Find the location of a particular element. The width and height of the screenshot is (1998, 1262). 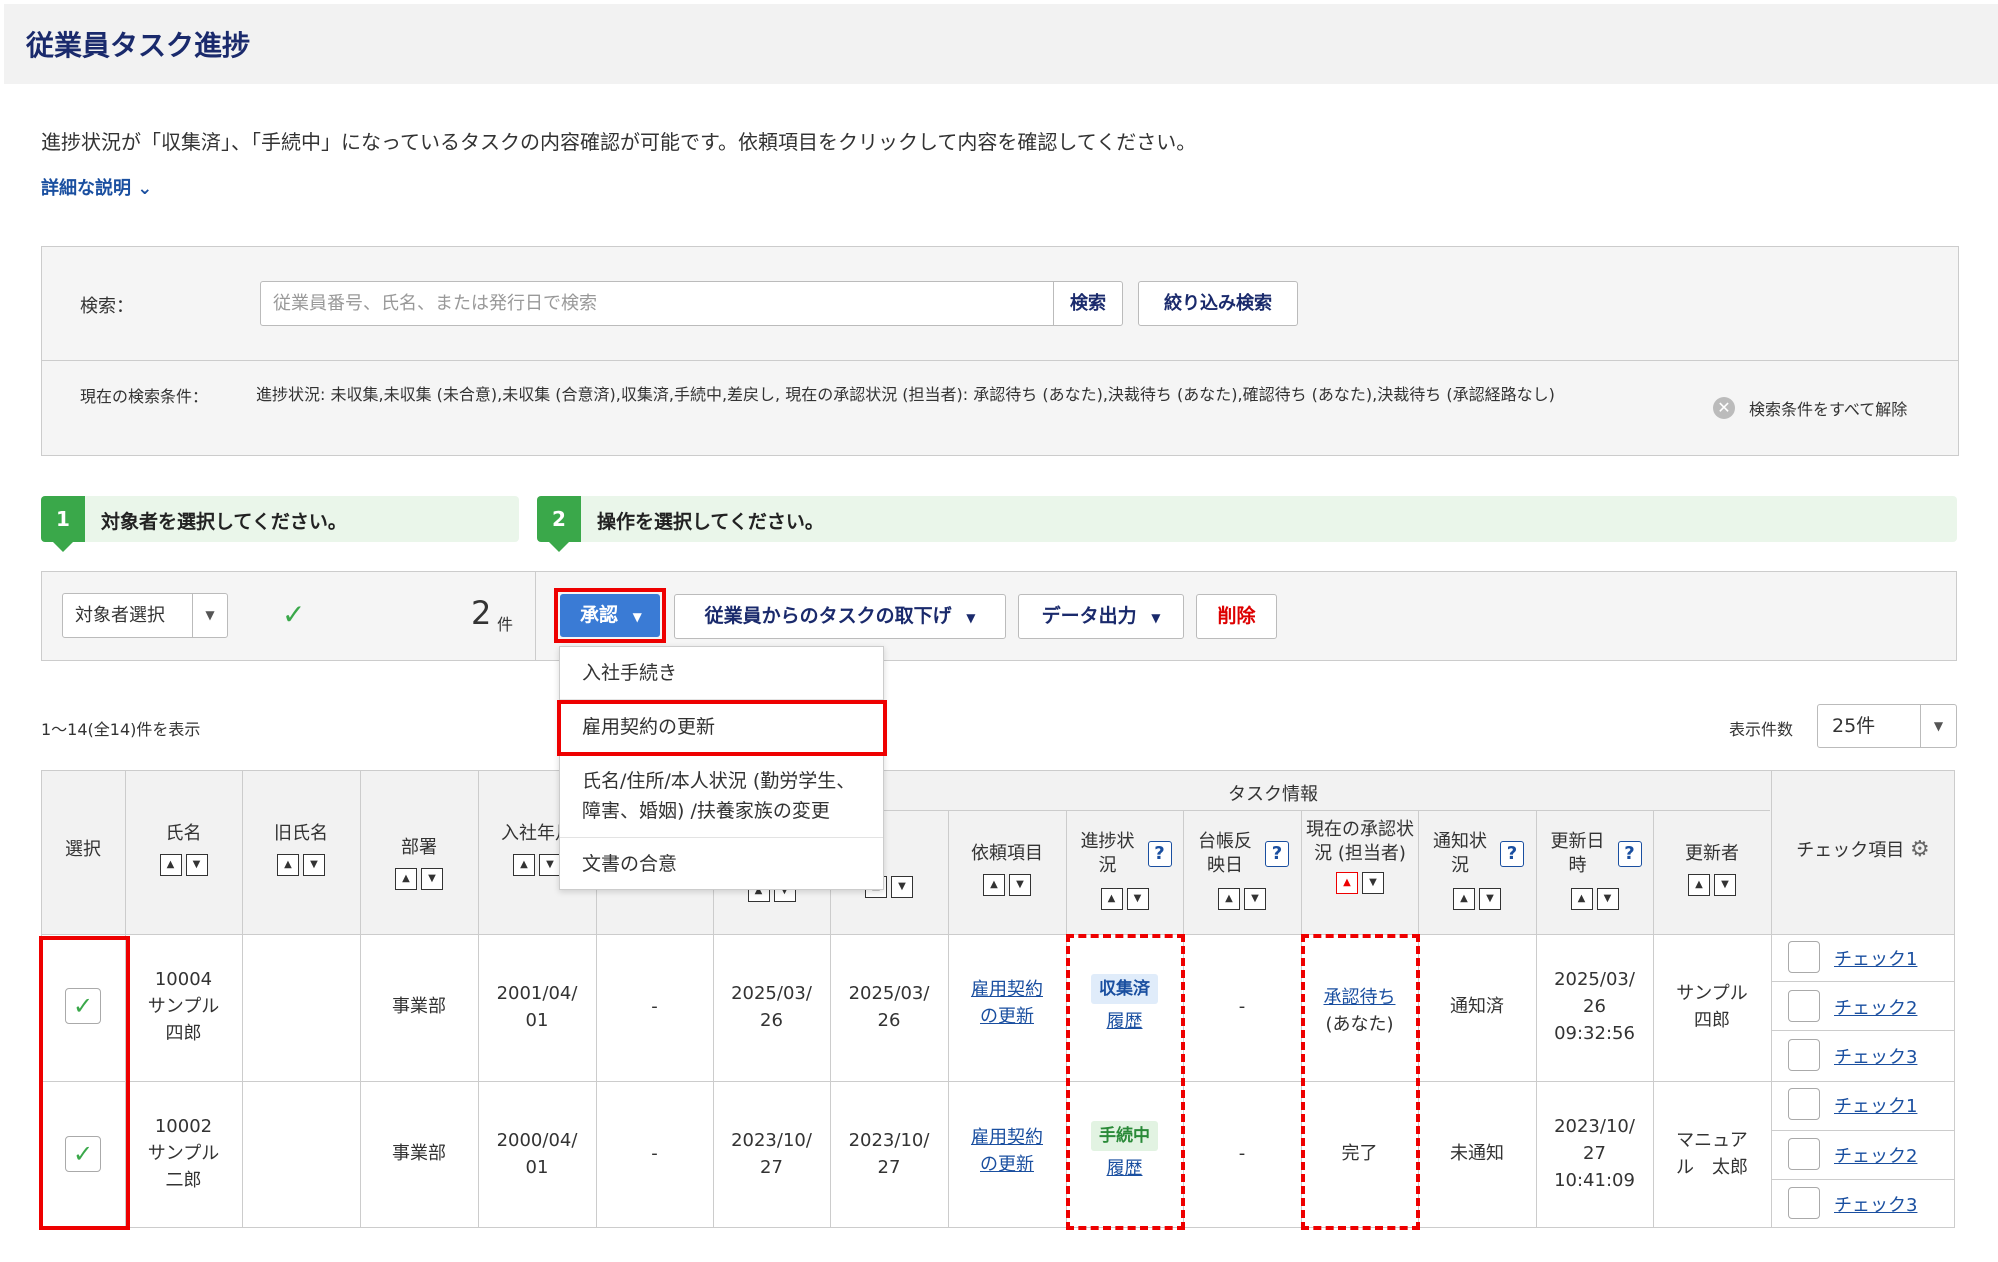

col-header-notify: 通知状況? ▲ ▼ is located at coordinates (1477, 870).